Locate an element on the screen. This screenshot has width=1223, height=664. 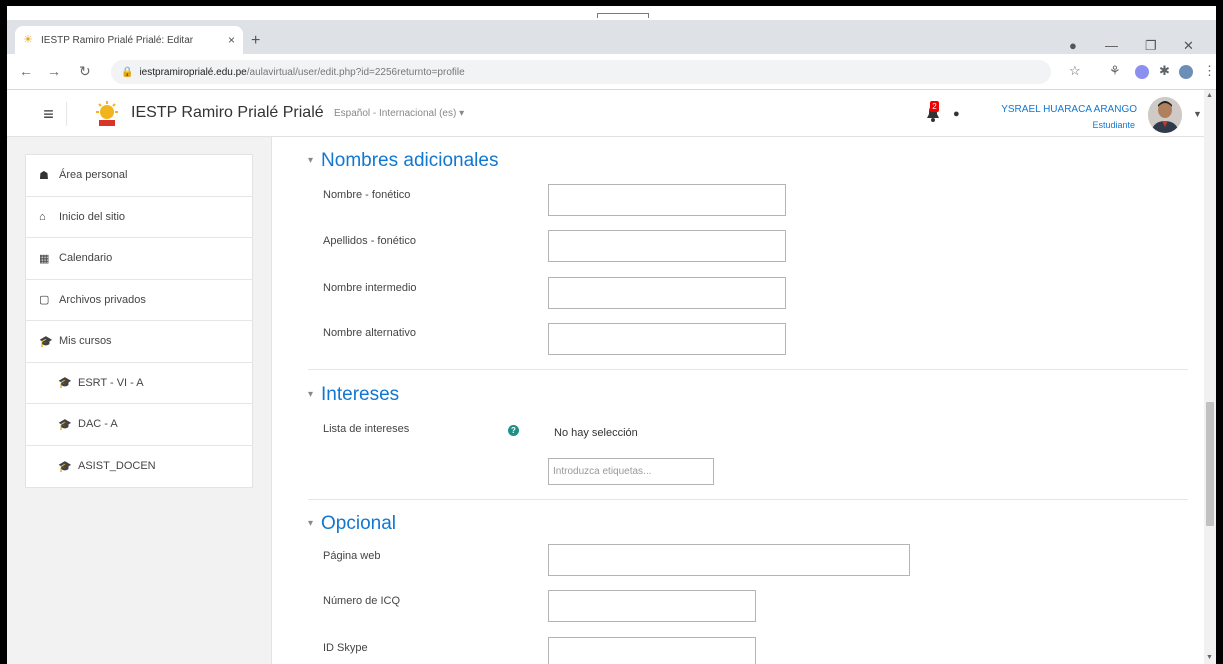
url-host: iestpramiroprialé.edu.pe is located at coordinates (193, 72).